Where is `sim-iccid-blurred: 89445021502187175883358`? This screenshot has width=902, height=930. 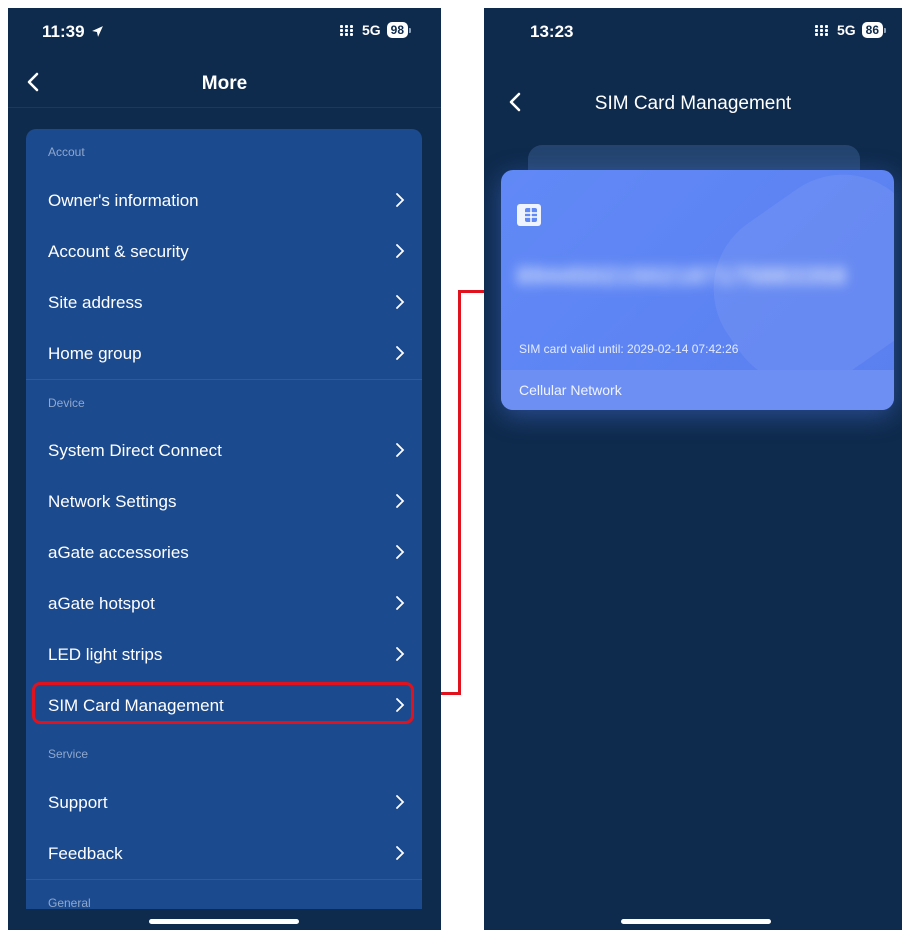
sim-iccid-blurred: 89445021502187175883358 is located at coordinates (682, 276).